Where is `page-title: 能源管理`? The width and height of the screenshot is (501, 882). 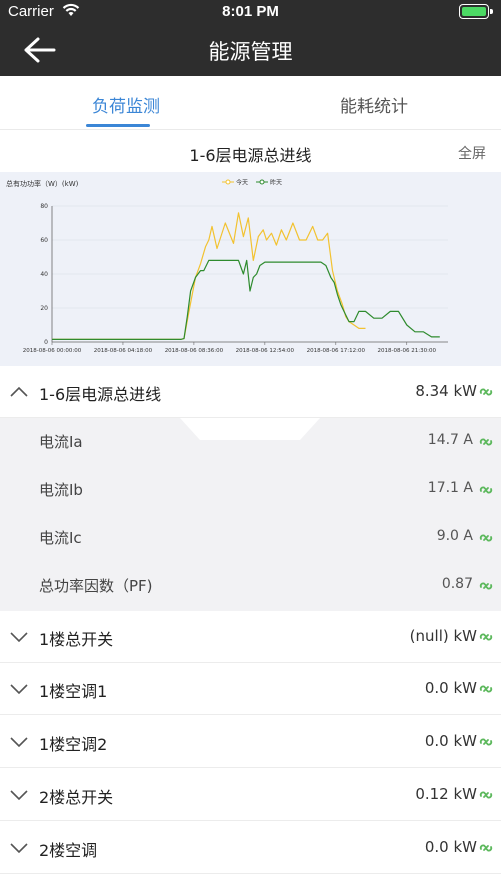 page-title: 能源管理 is located at coordinates (250, 52).